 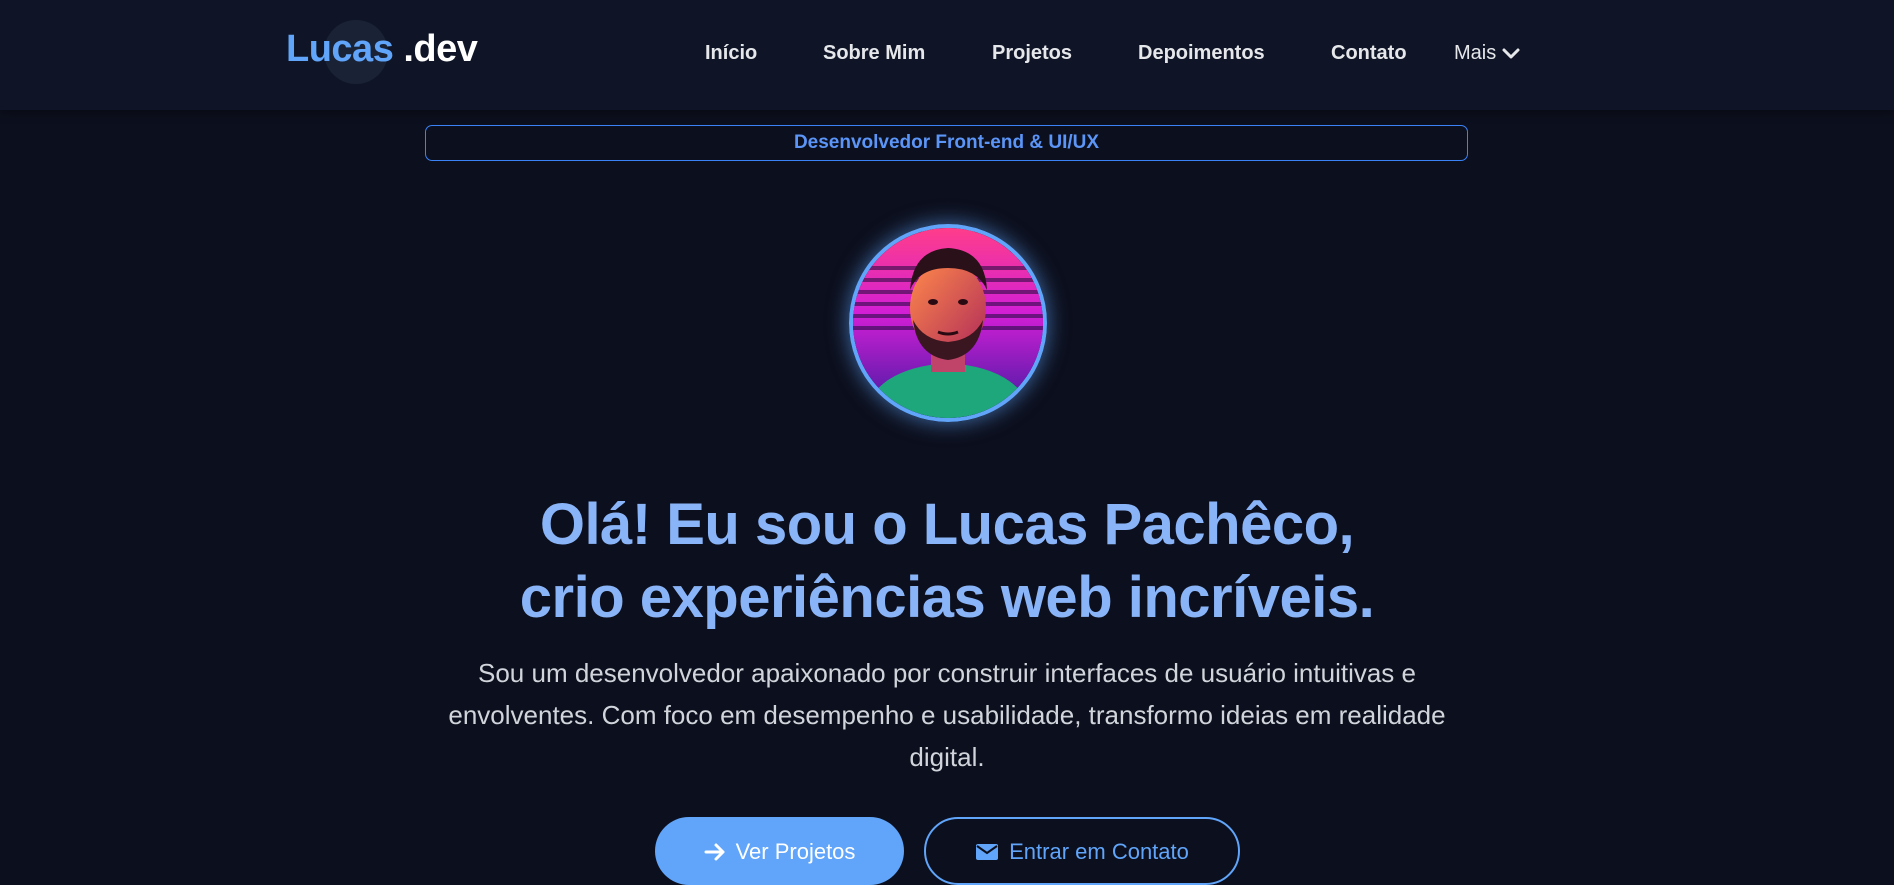 I want to click on avatar, so click(x=948, y=323).